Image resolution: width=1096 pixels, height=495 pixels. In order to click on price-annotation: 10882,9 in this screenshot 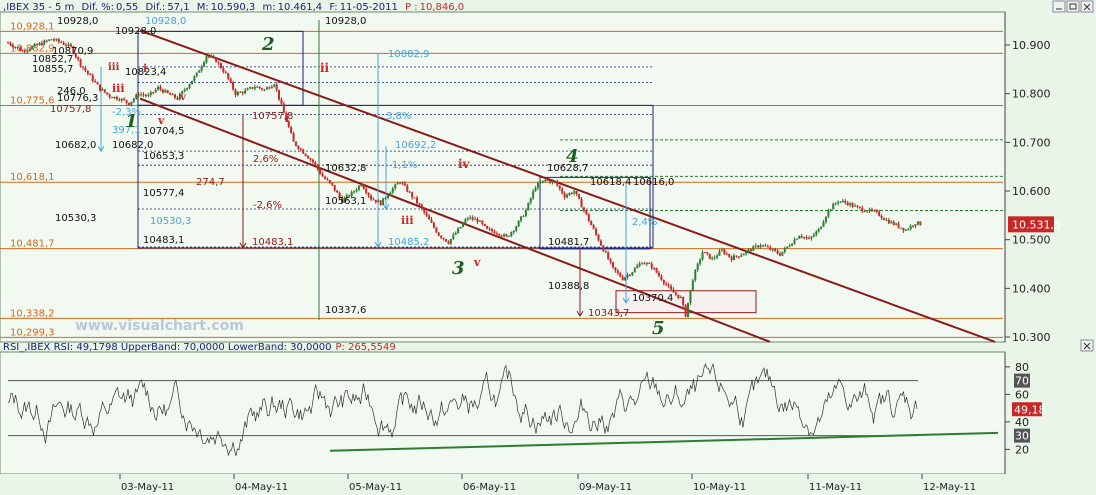, I will do `click(408, 54)`.